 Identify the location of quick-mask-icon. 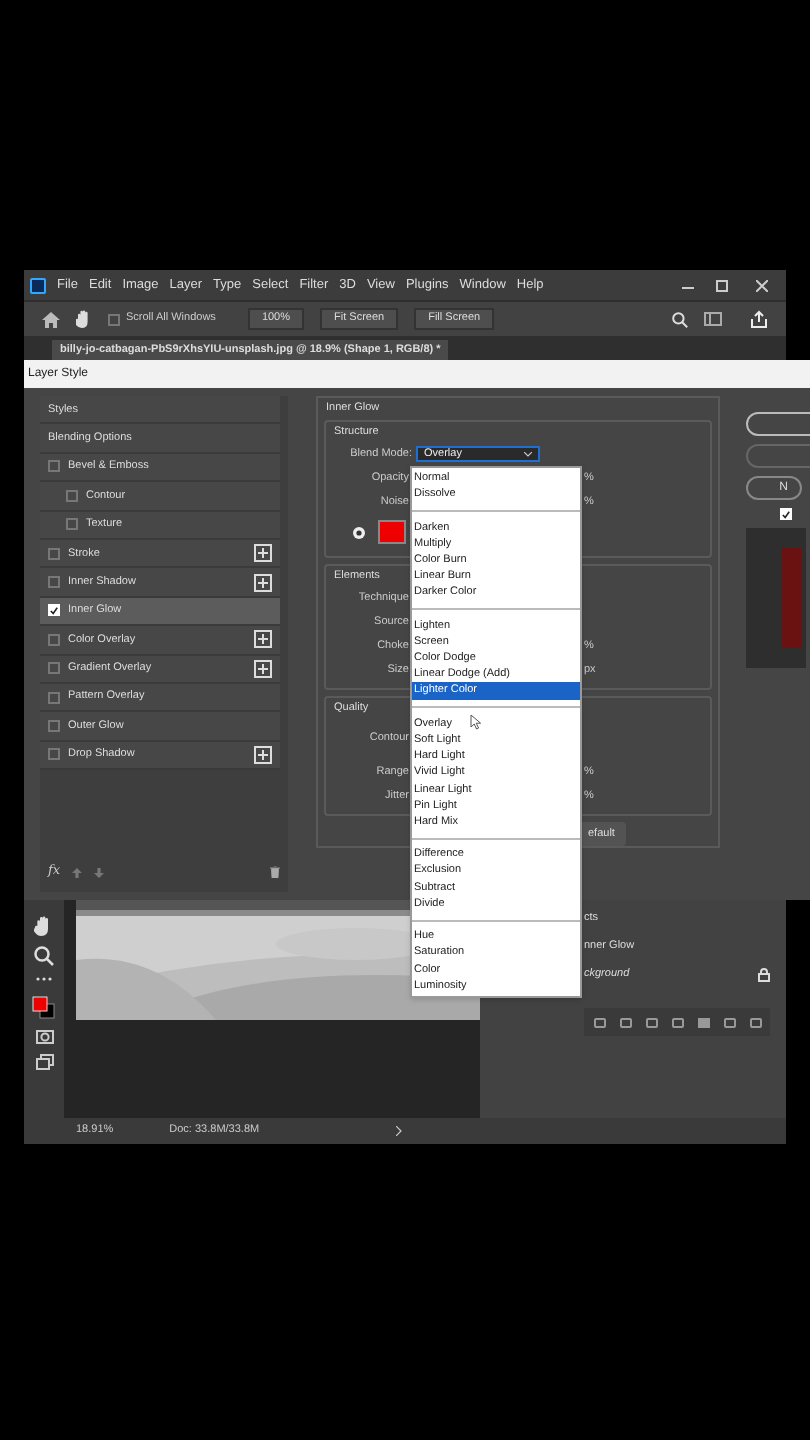
(44, 1037).